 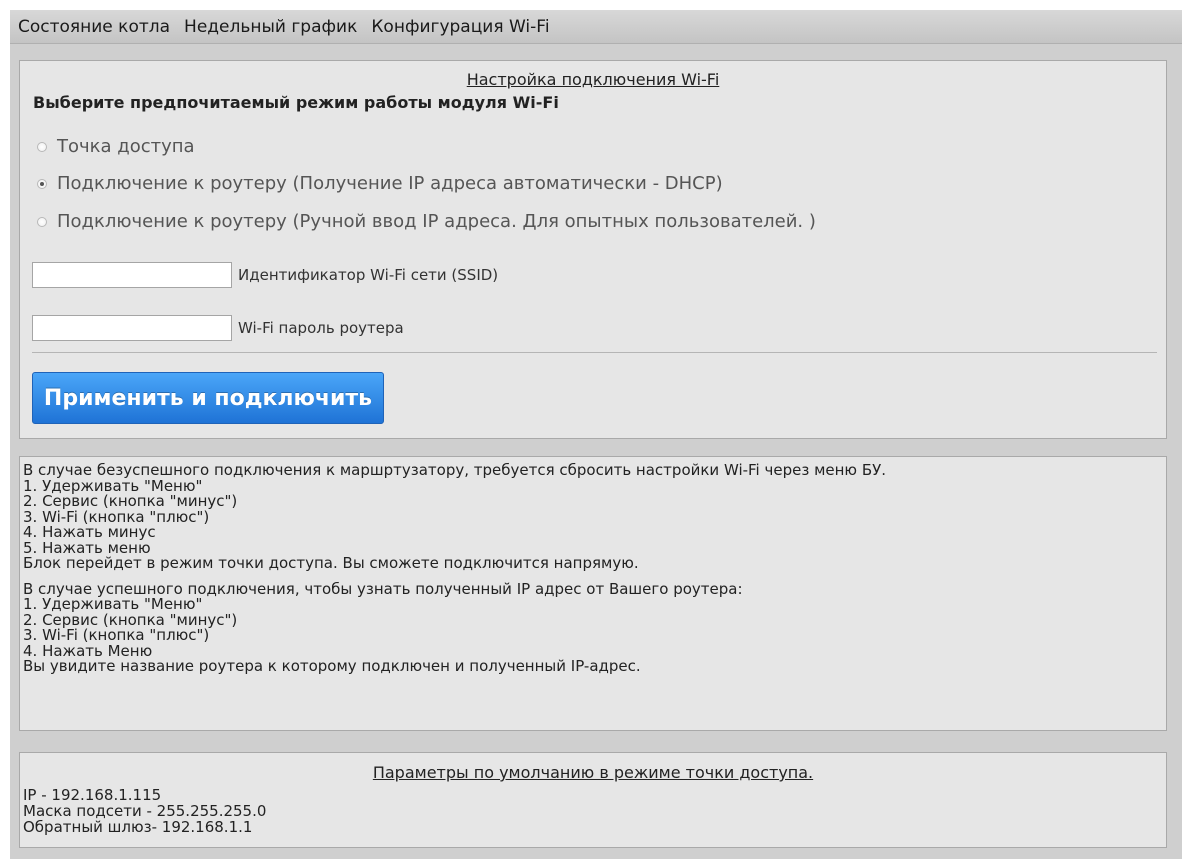 I want to click on nav-wifi-config: Конфигурация Wi-Fi, so click(x=460, y=27).